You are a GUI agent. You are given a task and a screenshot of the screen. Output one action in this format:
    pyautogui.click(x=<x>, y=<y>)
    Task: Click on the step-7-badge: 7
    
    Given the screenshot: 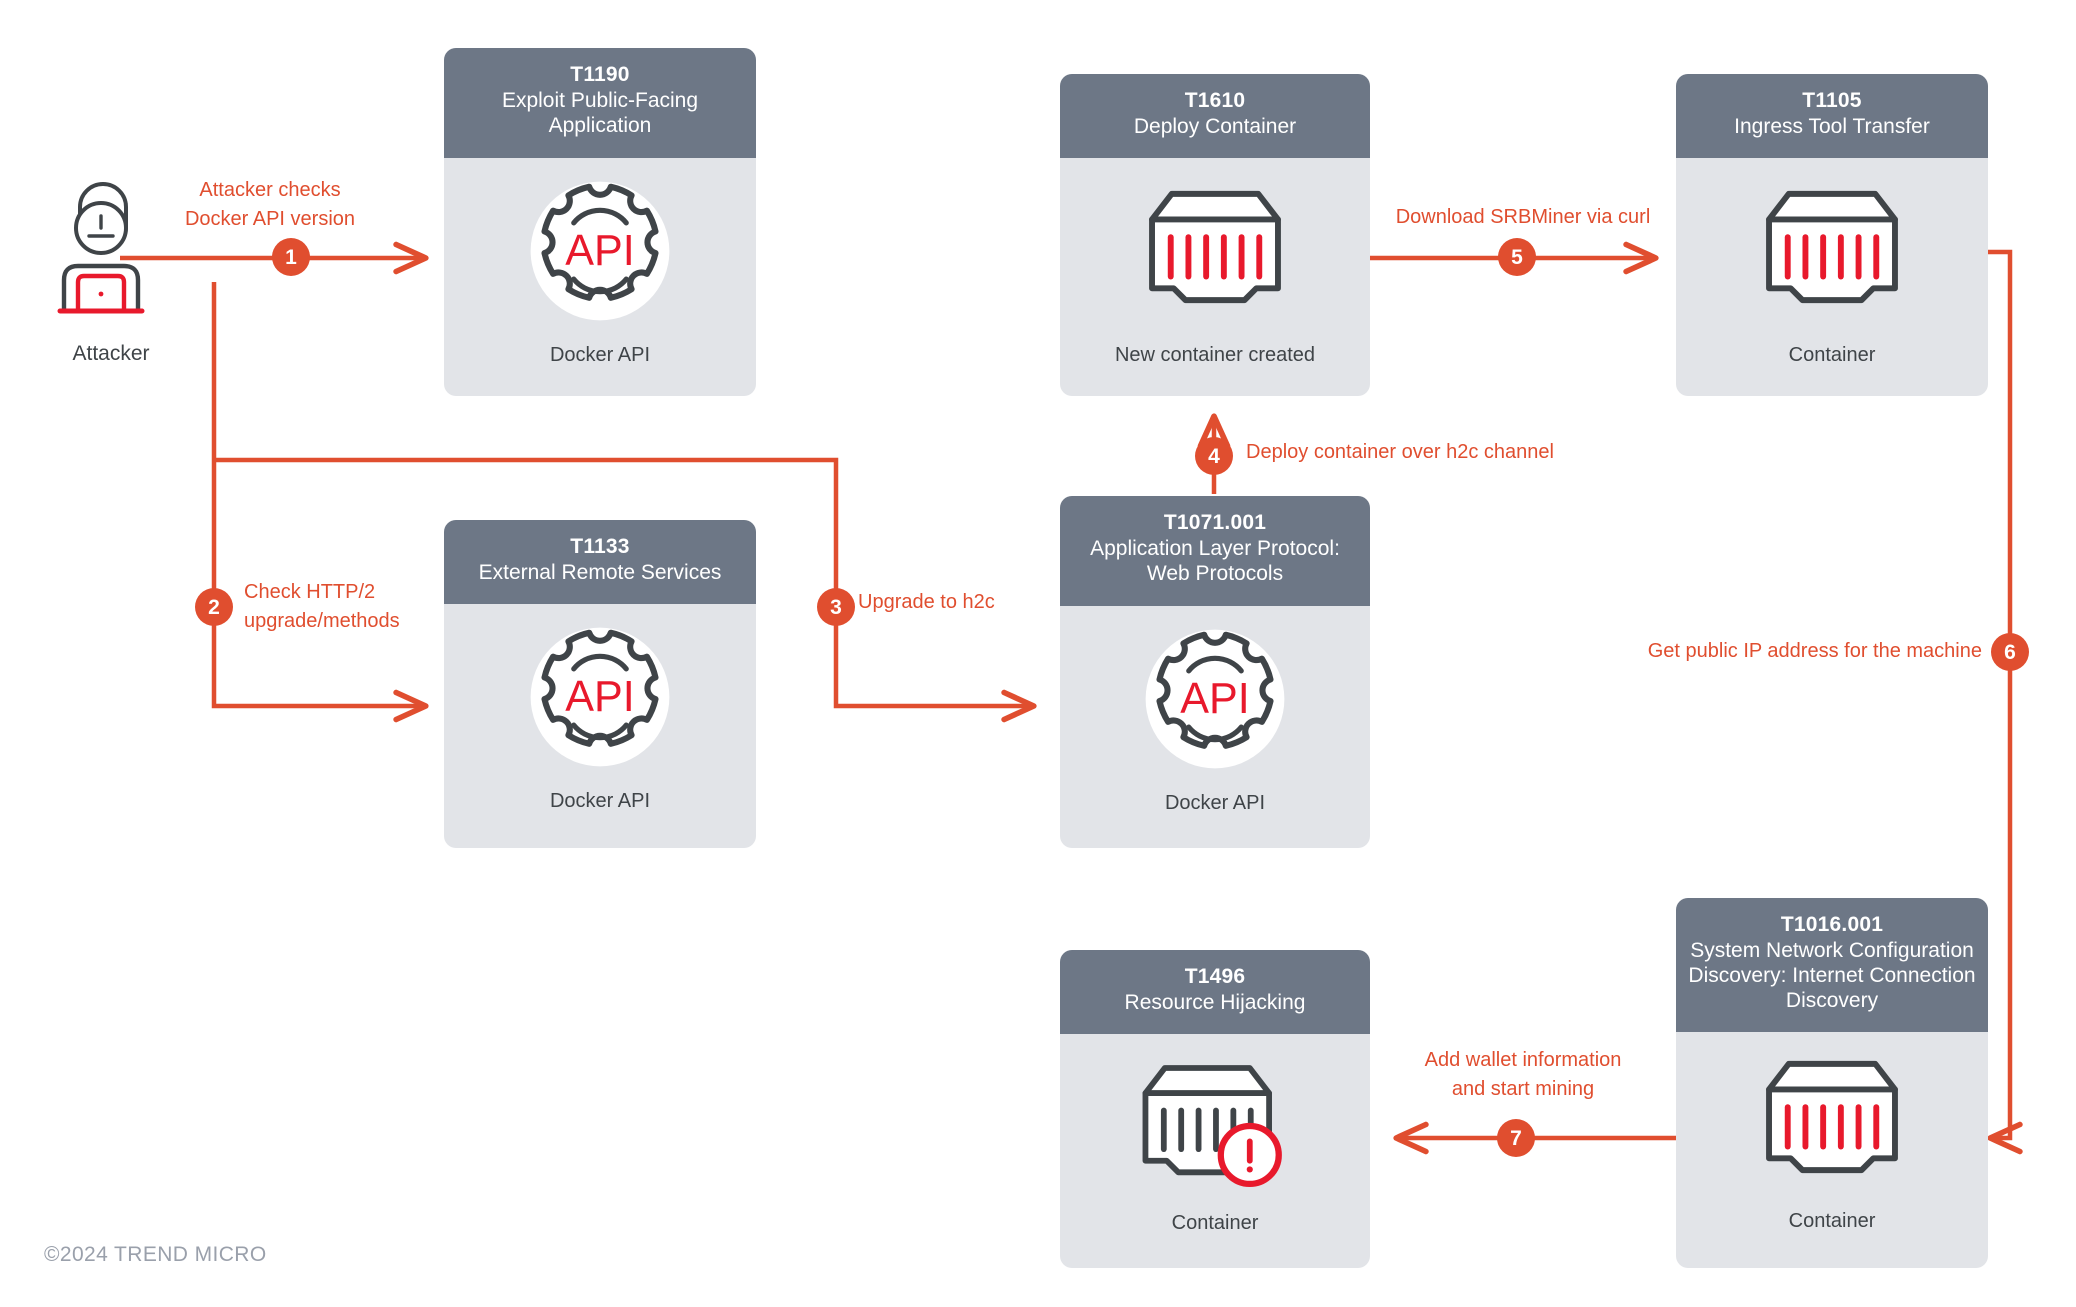 What is the action you would take?
    pyautogui.click(x=1516, y=1138)
    